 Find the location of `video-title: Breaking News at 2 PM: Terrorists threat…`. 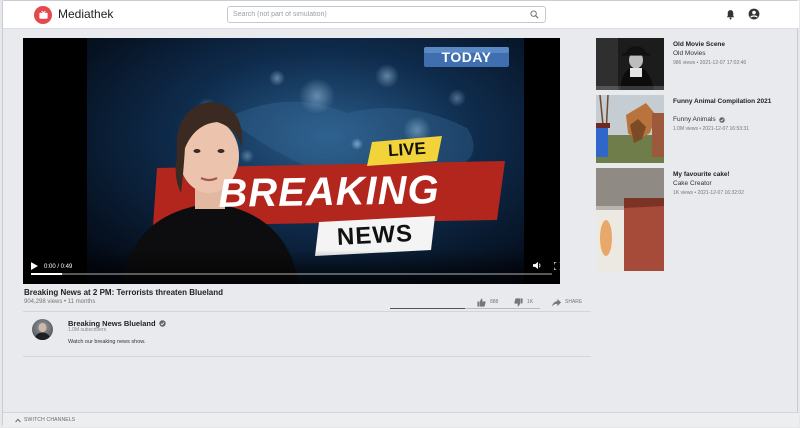

video-title: Breaking News at 2 PM: Terrorists threat… is located at coordinates (124, 292).